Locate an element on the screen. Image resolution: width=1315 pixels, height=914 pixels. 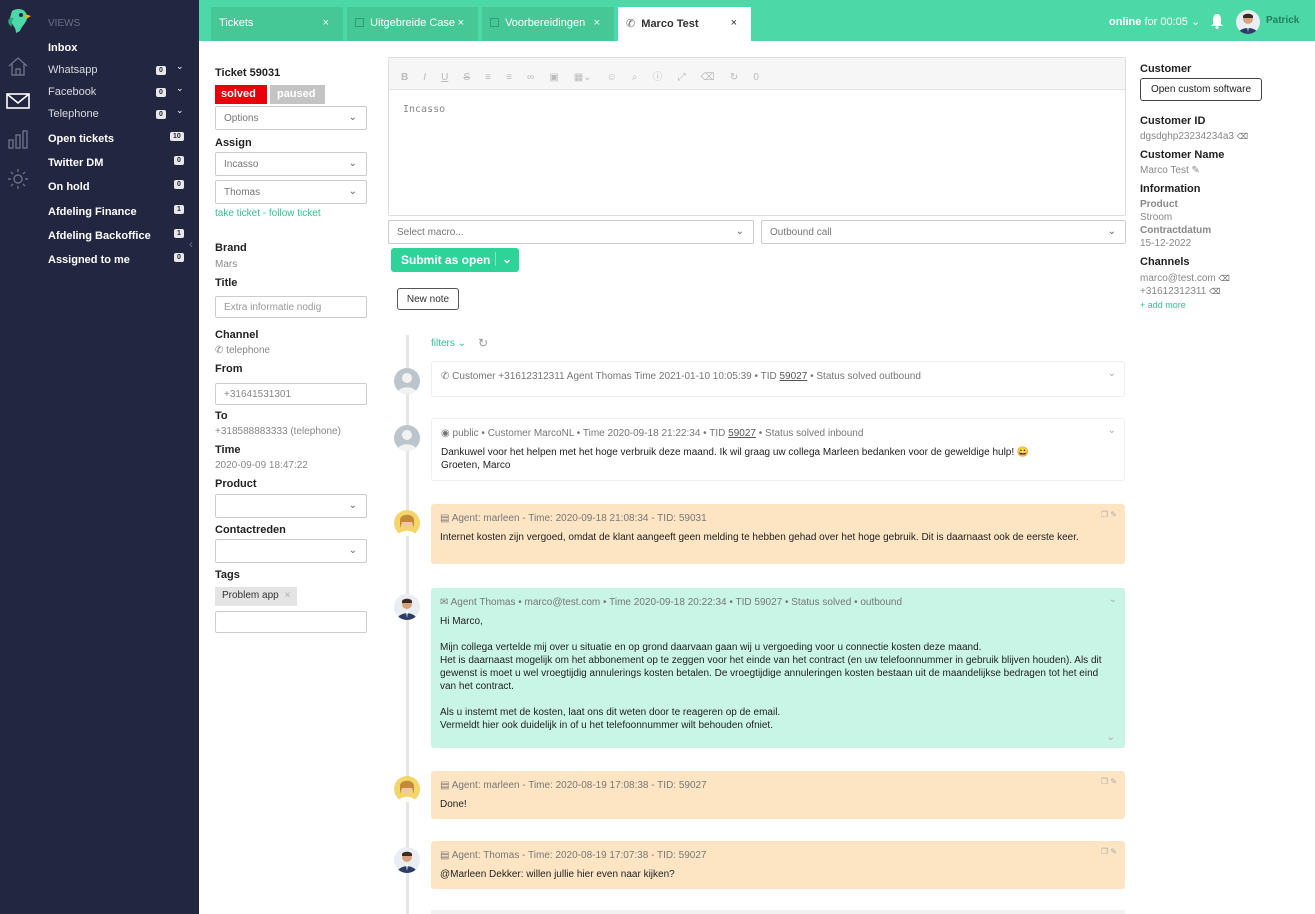
avatar is located at coordinates (1248, 22).